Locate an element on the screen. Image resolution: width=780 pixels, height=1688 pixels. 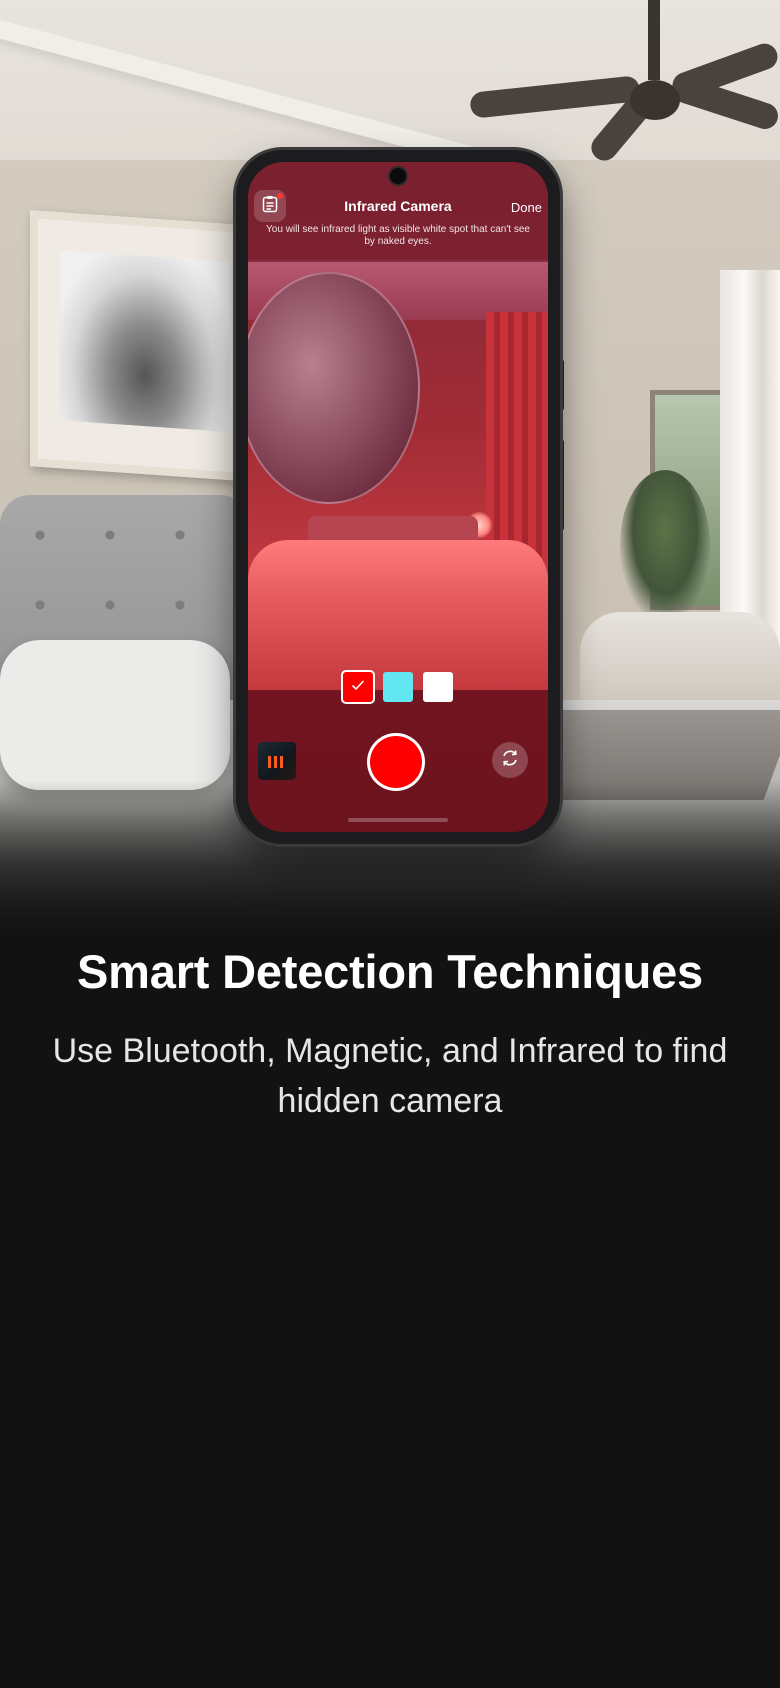
ceiling-fan is located at coordinates (624, 83).